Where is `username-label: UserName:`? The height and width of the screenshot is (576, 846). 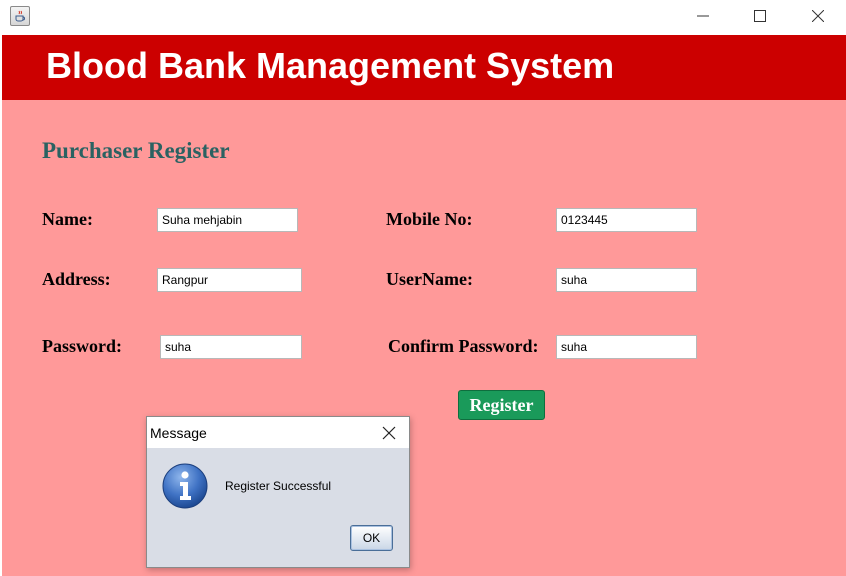
username-label: UserName: is located at coordinates (429, 279).